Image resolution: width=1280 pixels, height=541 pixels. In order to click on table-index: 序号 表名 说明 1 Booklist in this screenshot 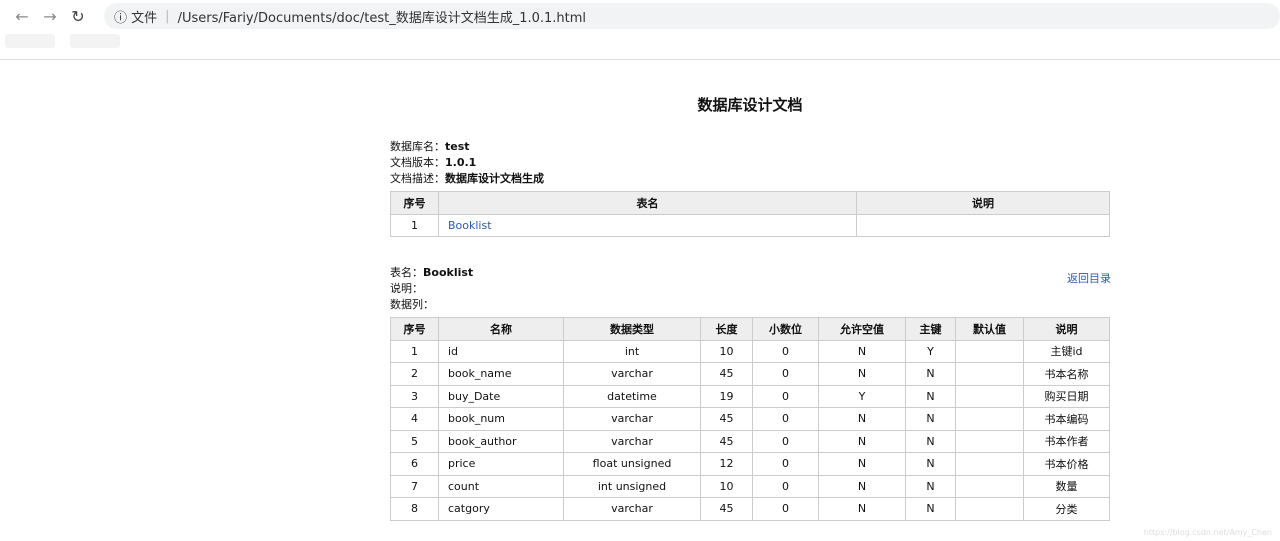, I will do `click(750, 214)`.